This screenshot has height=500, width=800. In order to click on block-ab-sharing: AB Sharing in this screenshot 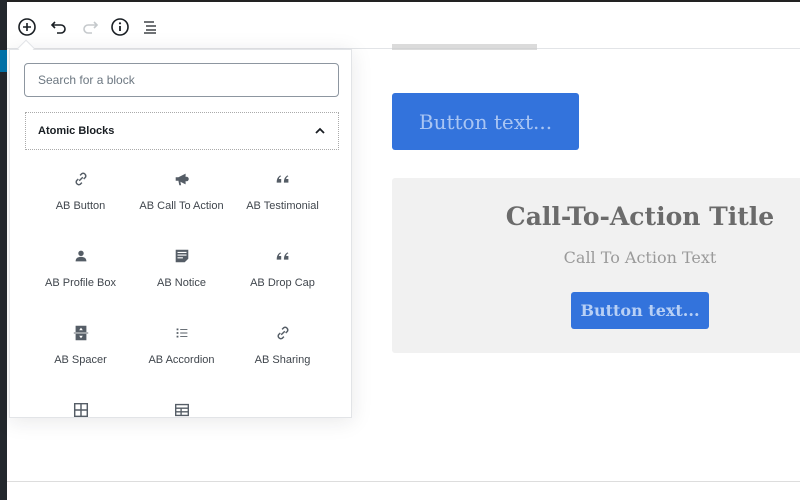, I will do `click(282, 352)`.